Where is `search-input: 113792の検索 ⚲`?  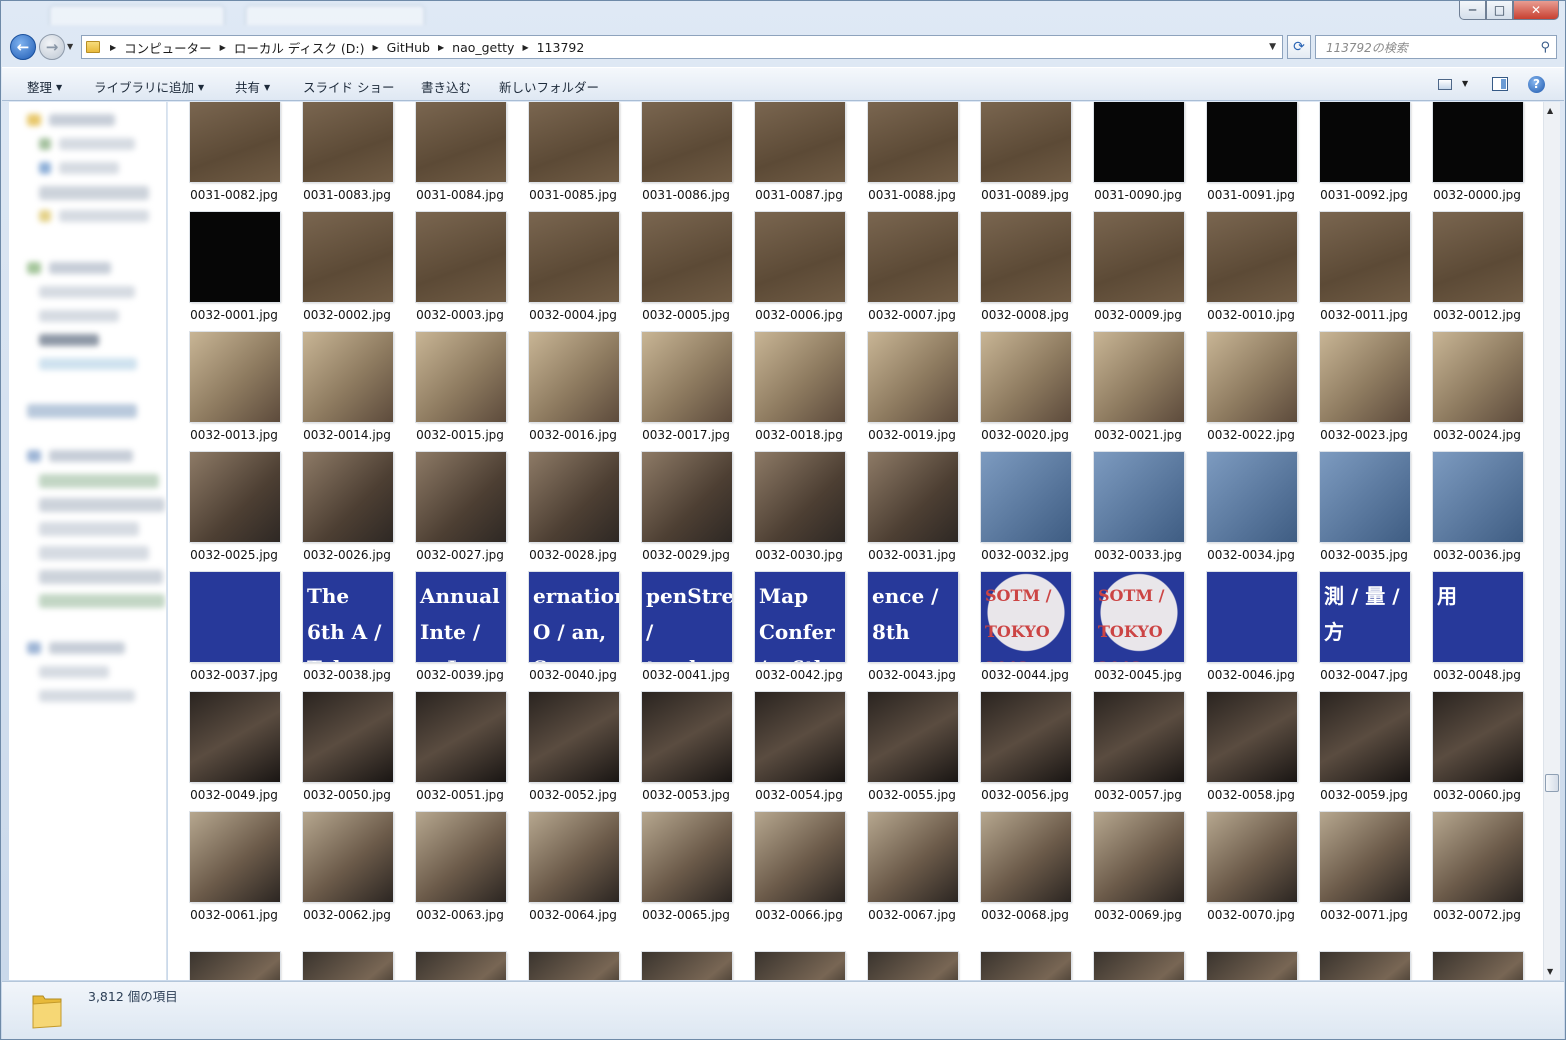 search-input: 113792の検索 ⚲ is located at coordinates (1436, 47).